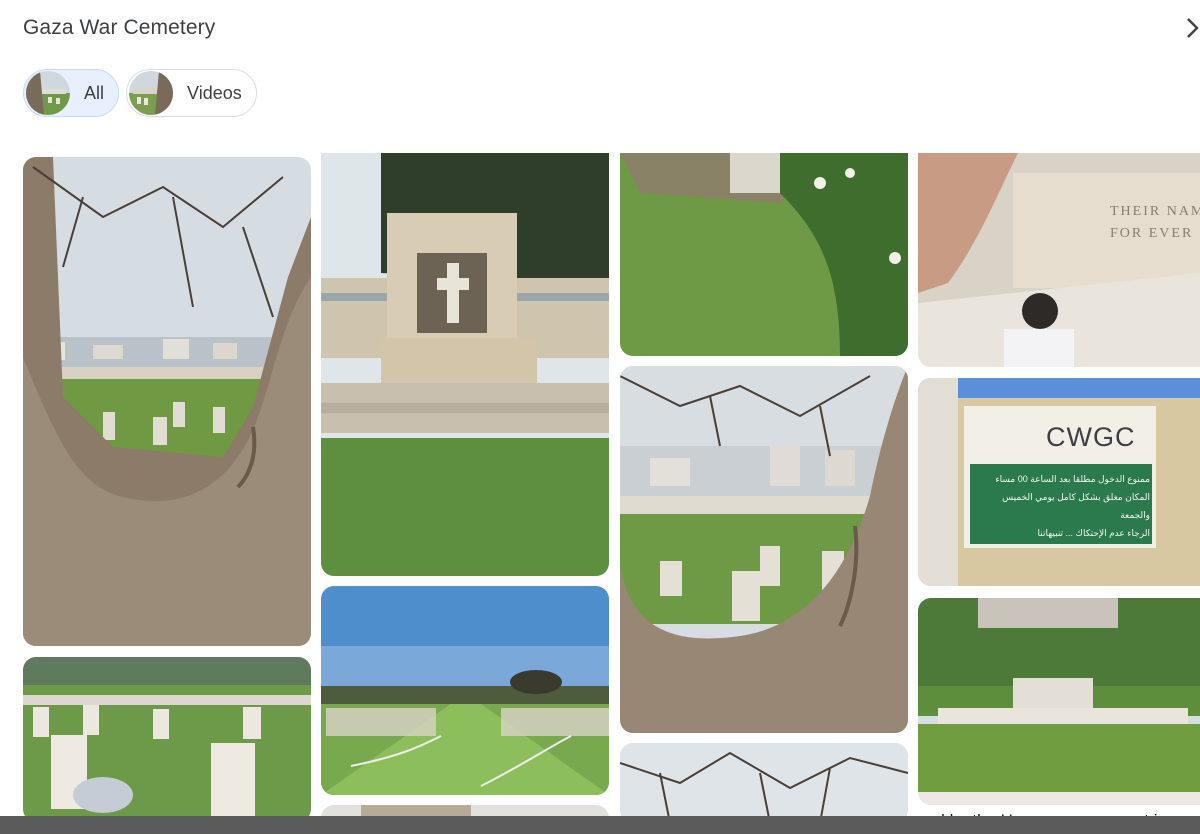  I want to click on photo-headstones-row, so click(167, 739).